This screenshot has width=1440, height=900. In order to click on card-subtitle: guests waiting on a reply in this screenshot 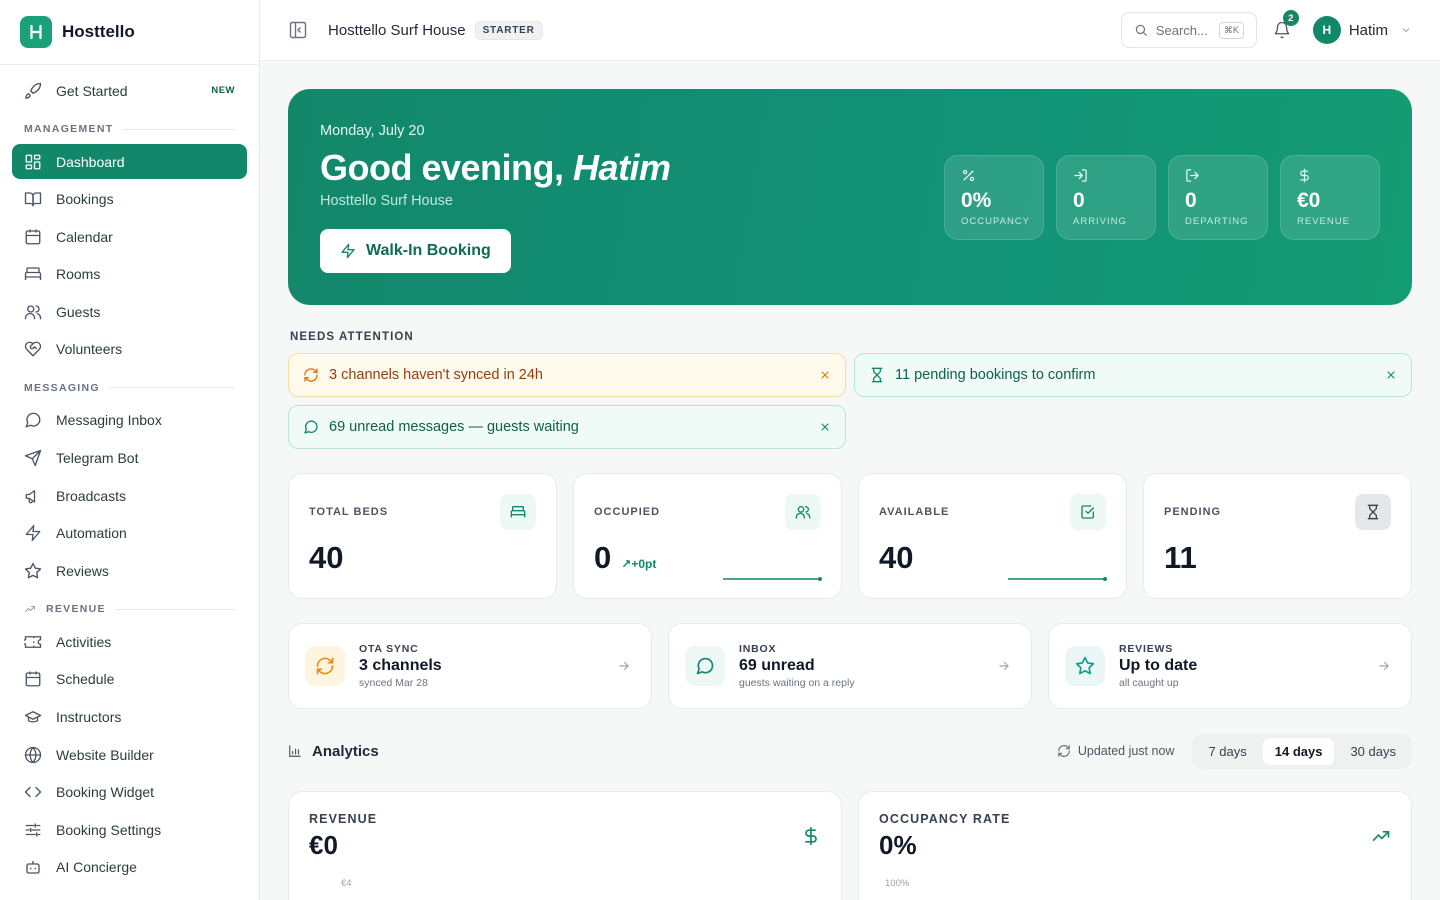, I will do `click(797, 683)`.